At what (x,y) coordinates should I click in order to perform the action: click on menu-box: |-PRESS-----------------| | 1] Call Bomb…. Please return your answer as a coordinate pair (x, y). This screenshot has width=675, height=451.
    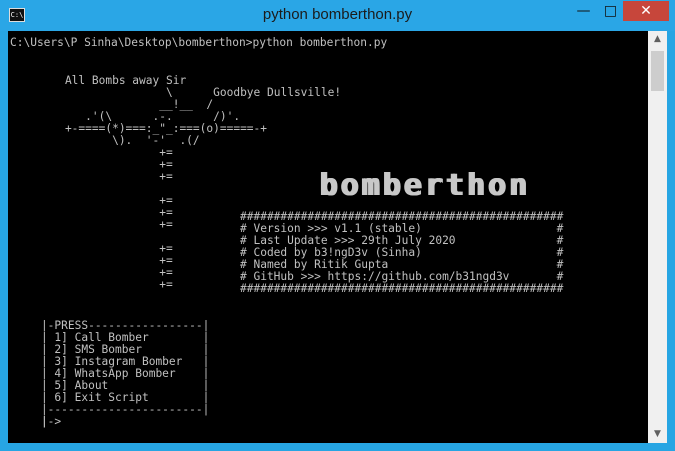
    Looking at the image, I should click on (125, 373).